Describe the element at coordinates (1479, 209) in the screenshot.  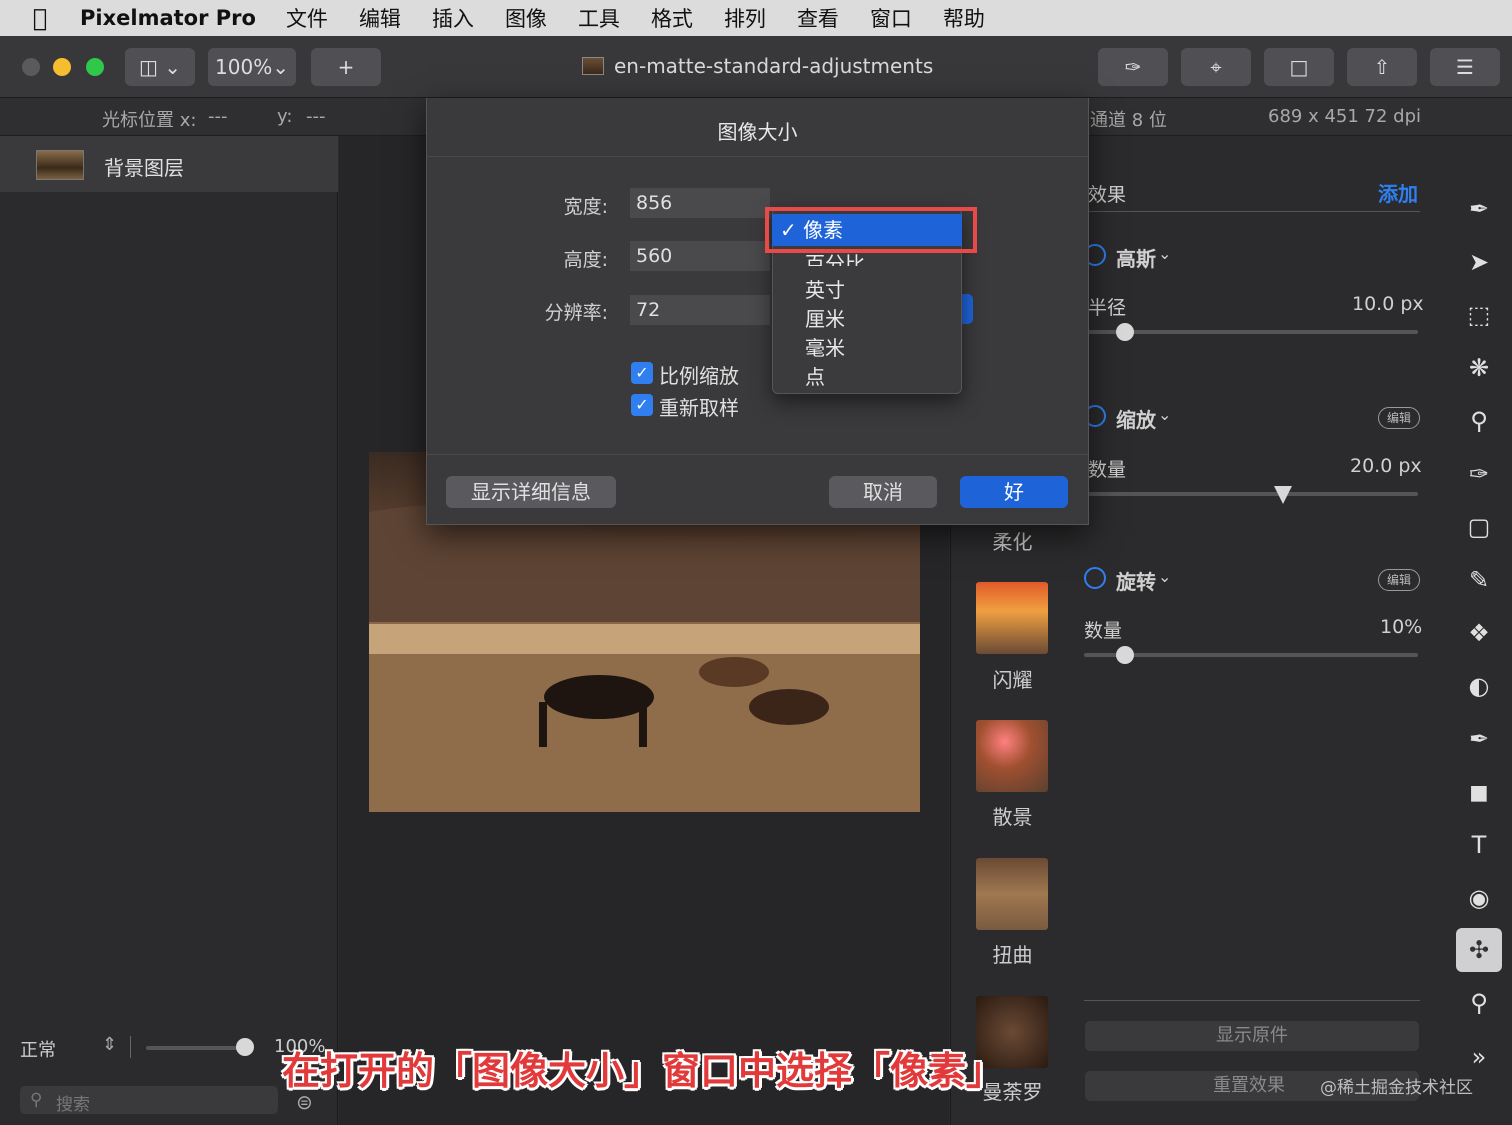
I see `style-tool-icon: ✒` at that location.